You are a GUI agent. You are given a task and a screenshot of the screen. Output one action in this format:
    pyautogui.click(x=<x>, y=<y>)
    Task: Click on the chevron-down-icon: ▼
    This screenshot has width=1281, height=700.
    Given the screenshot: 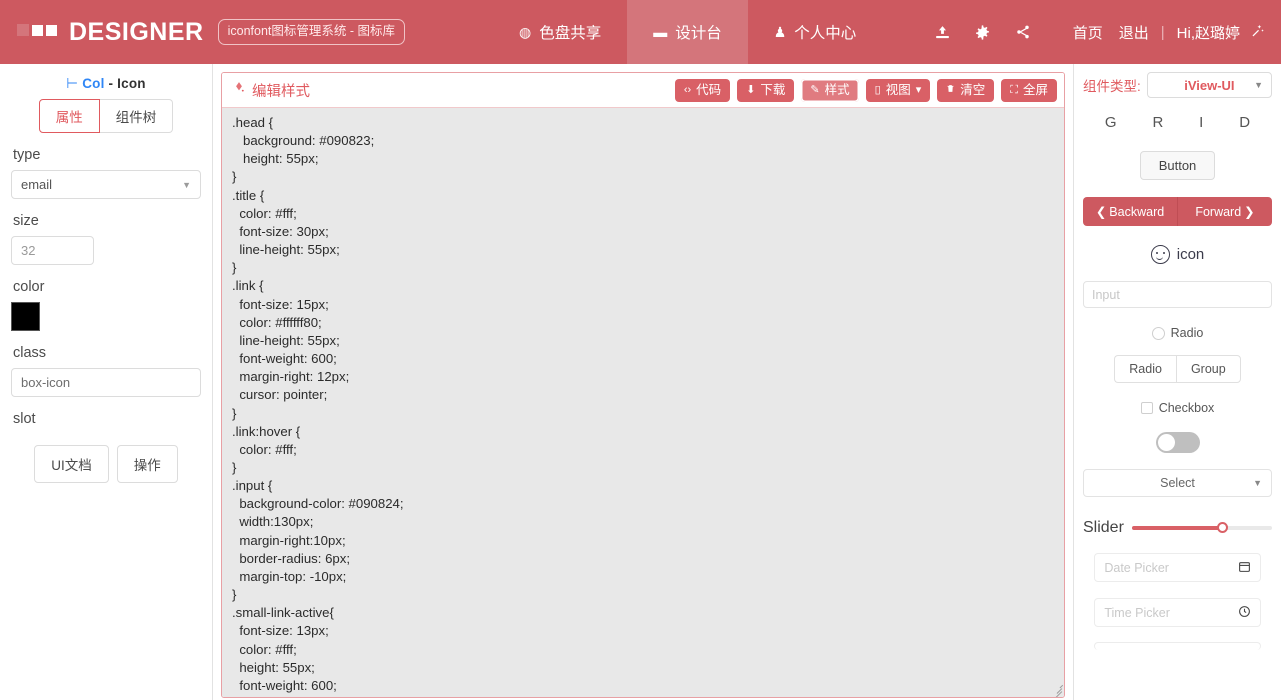 What is the action you would take?
    pyautogui.click(x=1257, y=483)
    